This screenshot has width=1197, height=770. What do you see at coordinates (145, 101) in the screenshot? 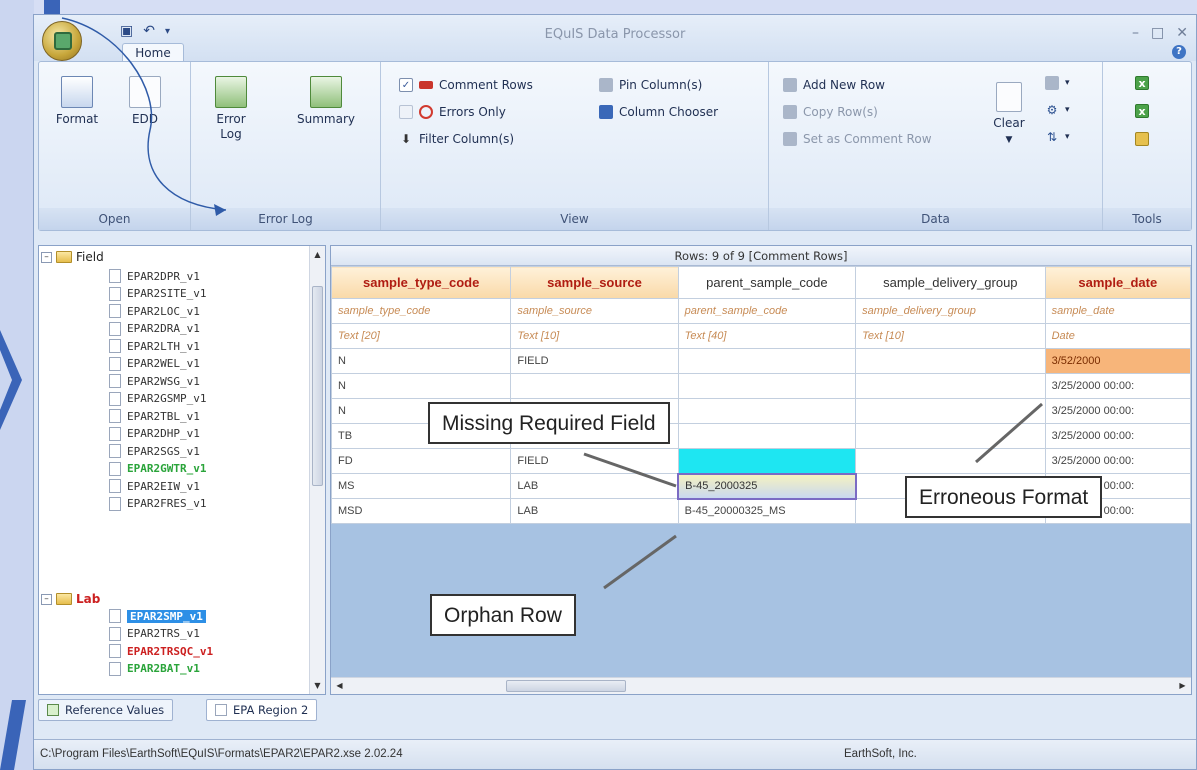
I see `edd-button: EDD` at bounding box center [145, 101].